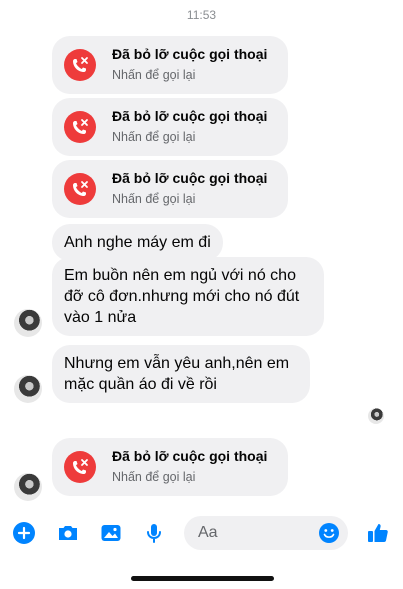  I want to click on plus-icon, so click(24, 533).